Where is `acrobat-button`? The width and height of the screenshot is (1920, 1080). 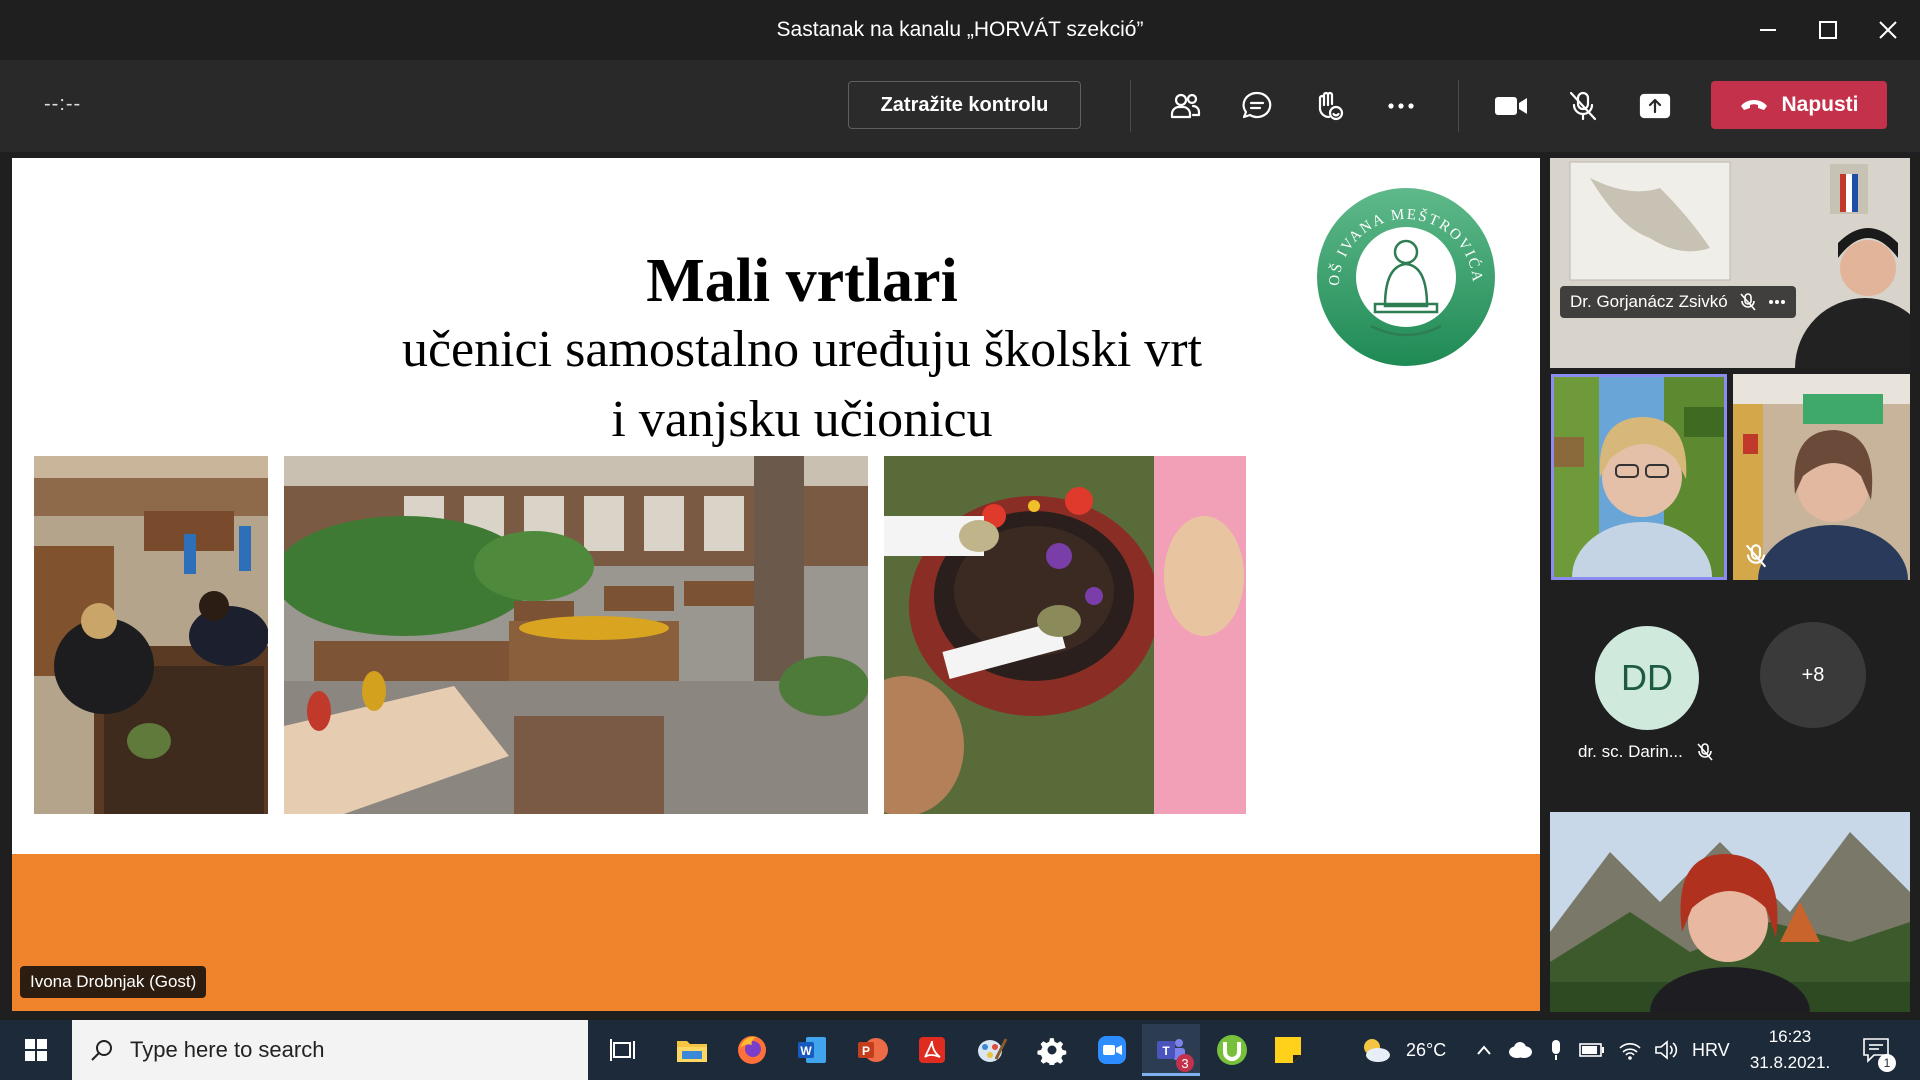
acrobat-button is located at coordinates (932, 1050).